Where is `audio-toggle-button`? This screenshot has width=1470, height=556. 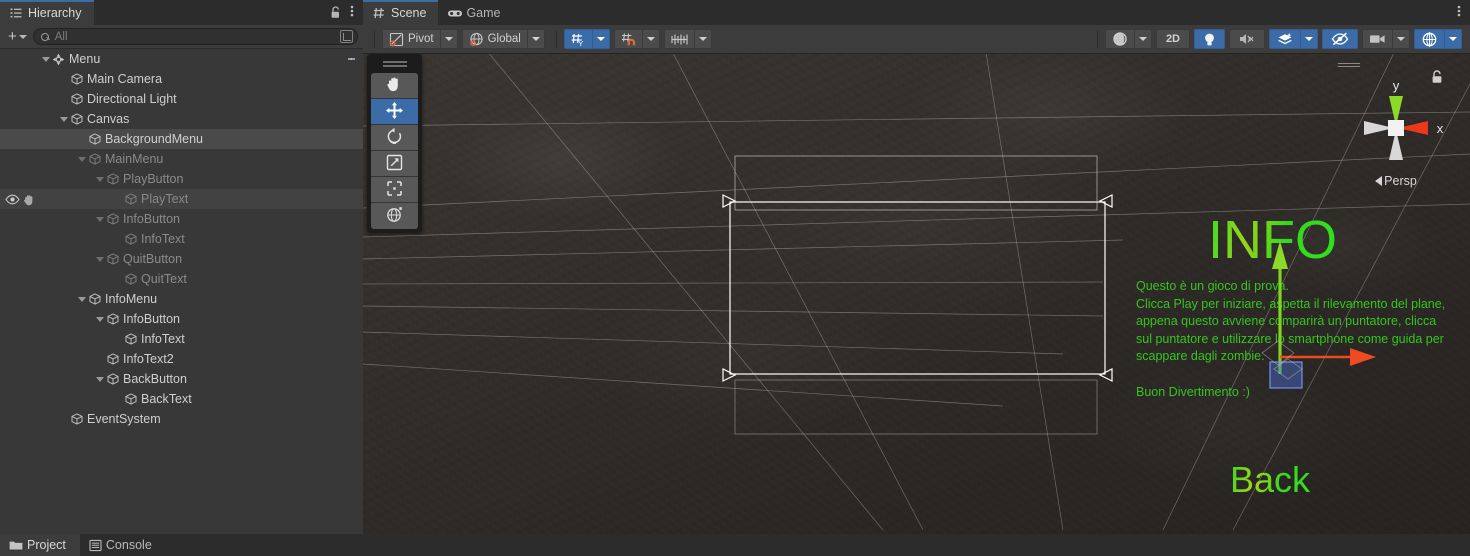 audio-toggle-button is located at coordinates (1247, 39).